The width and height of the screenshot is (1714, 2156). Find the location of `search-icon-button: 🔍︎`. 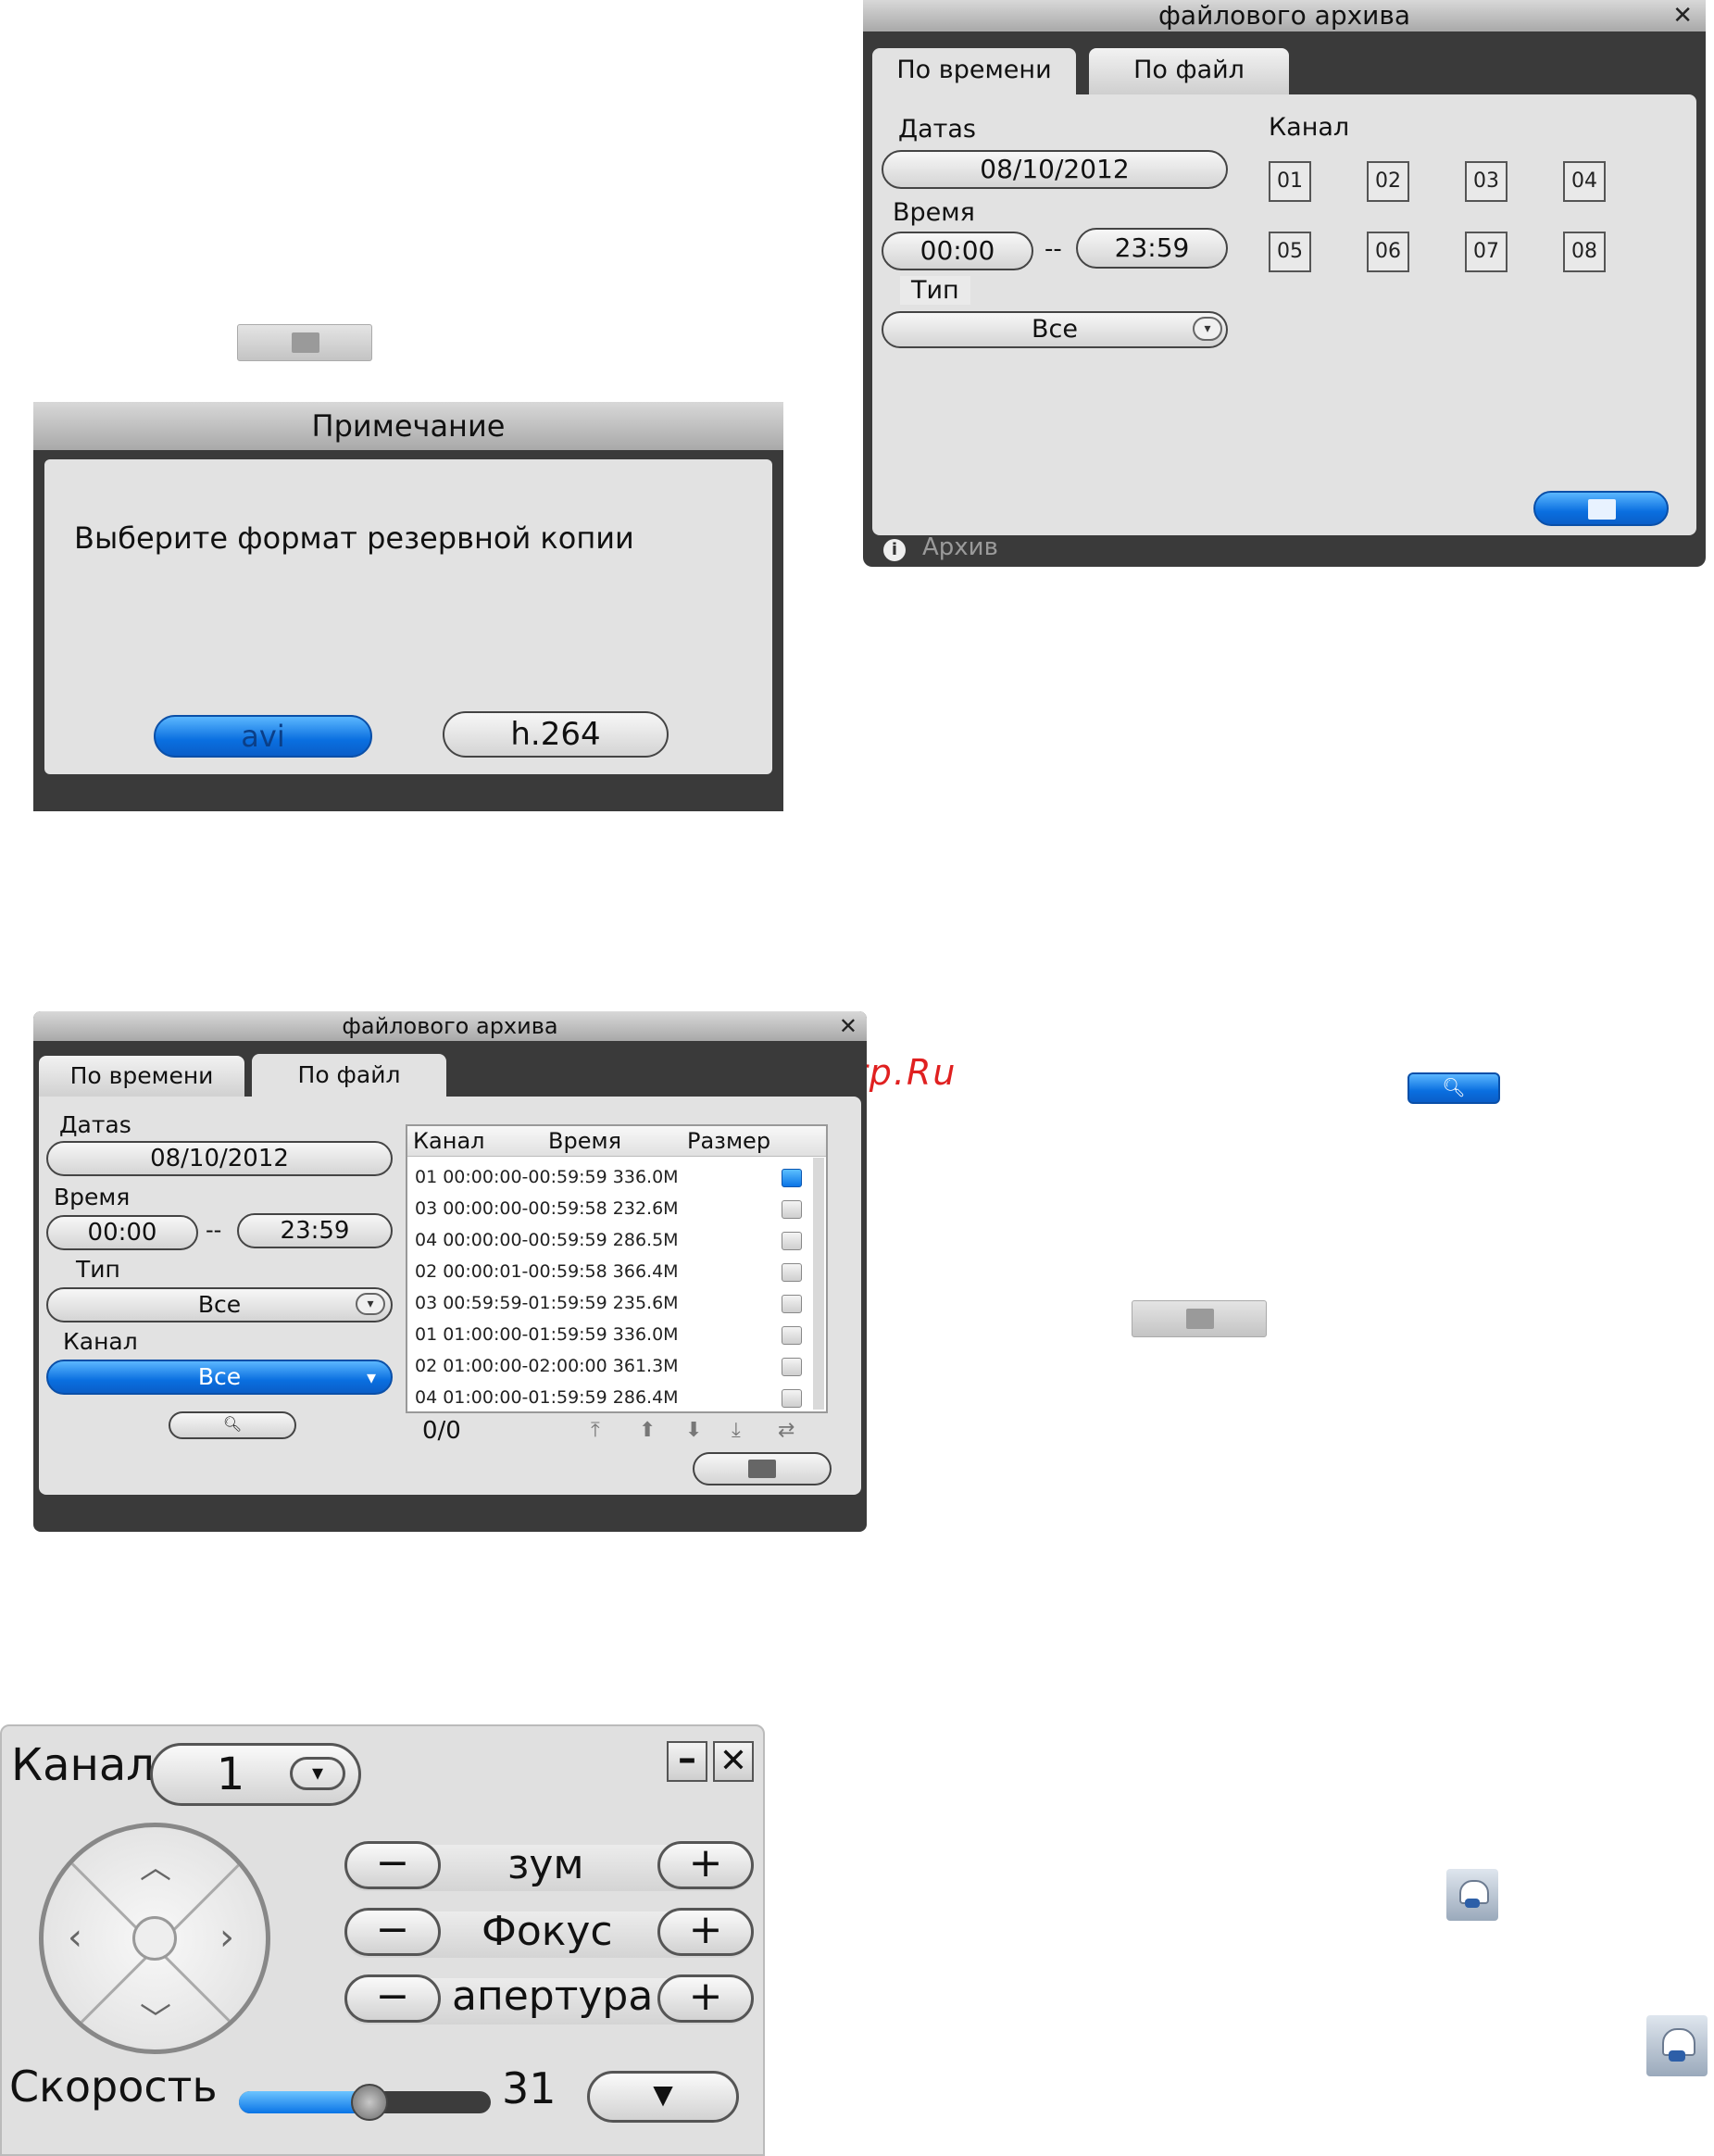

search-icon-button: 🔍︎ is located at coordinates (1454, 1088).